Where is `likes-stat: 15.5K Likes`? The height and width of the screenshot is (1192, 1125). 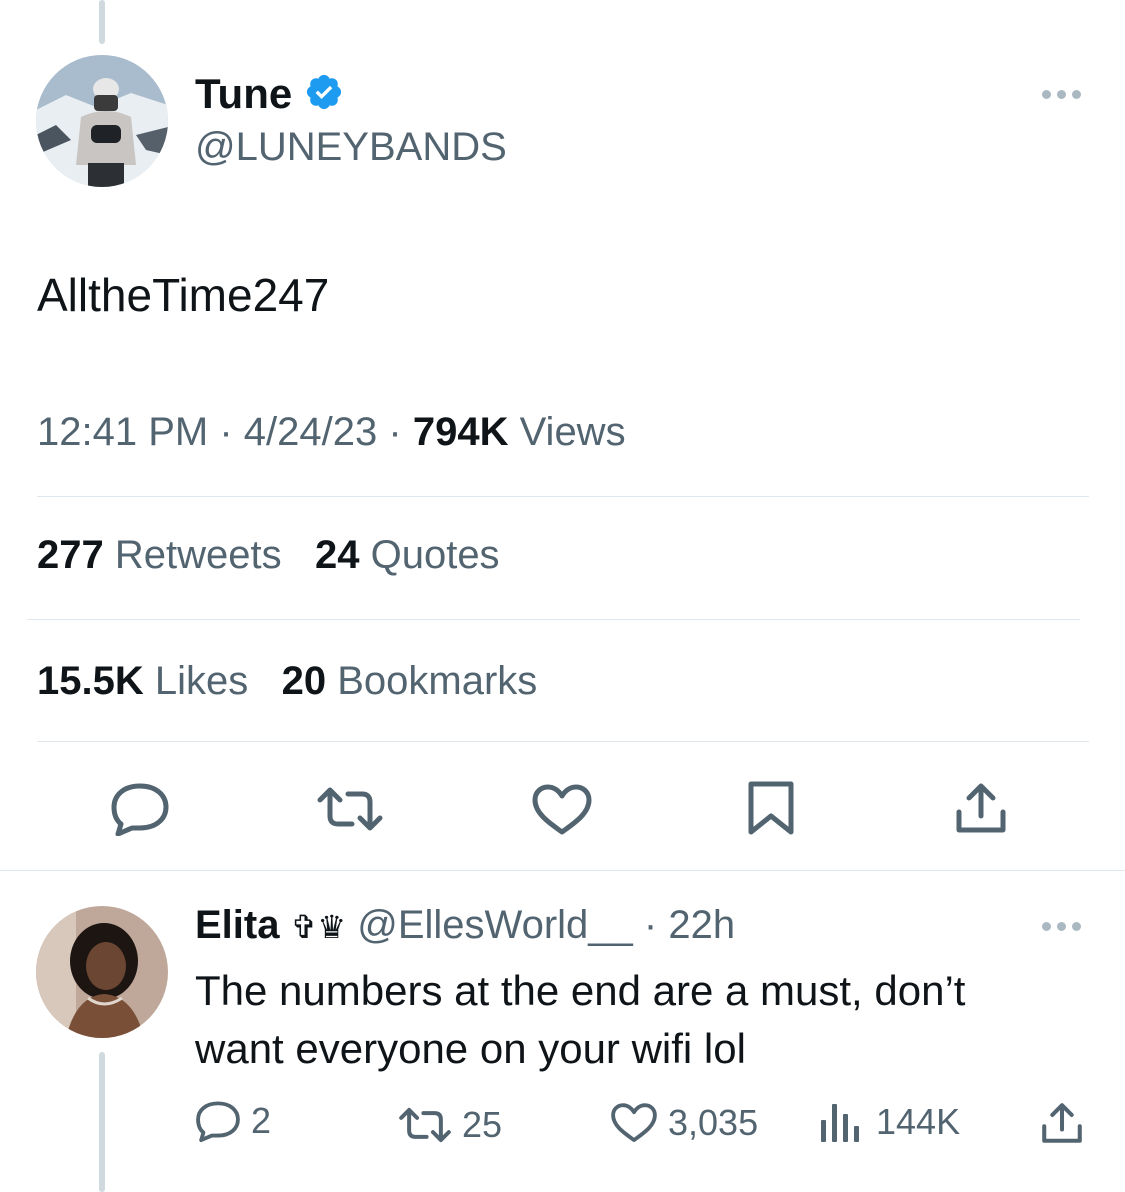 likes-stat: 15.5K Likes is located at coordinates (142, 681).